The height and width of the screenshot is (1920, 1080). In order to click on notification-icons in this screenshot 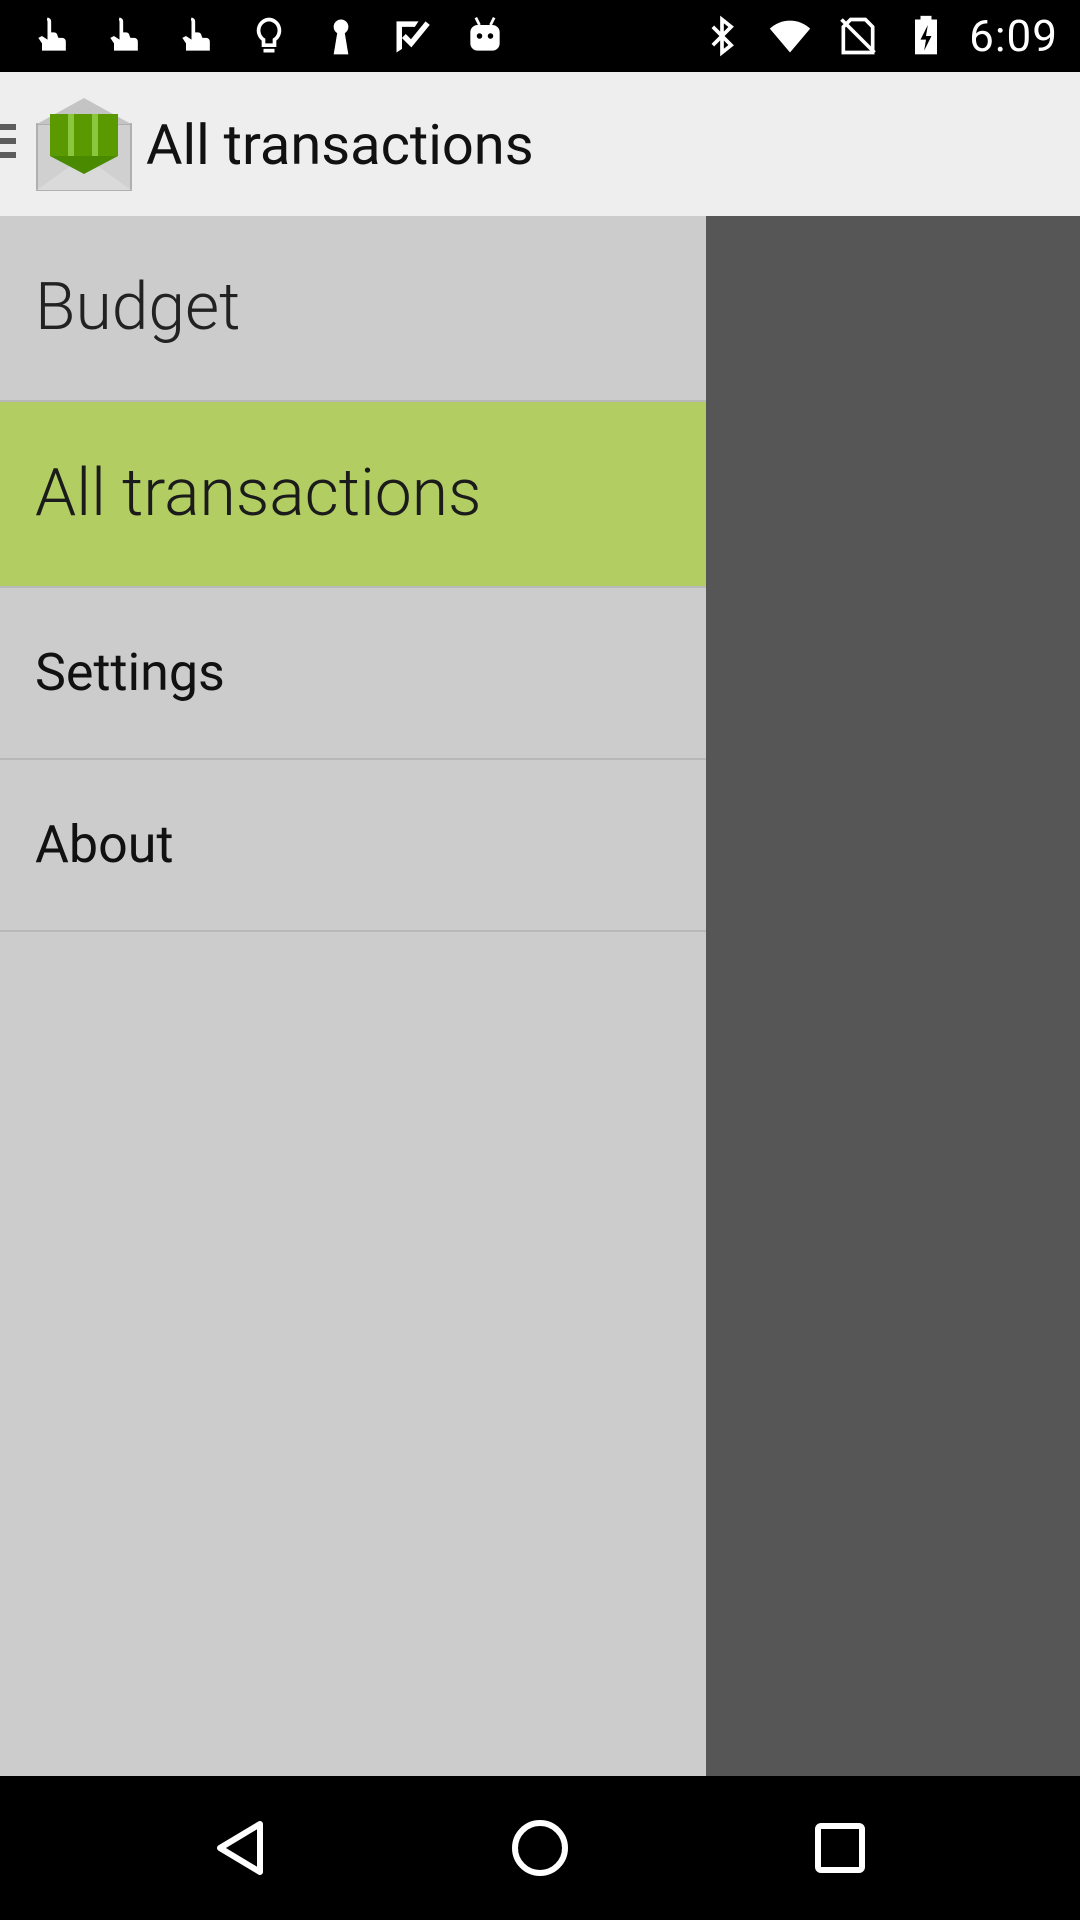, I will do `click(269, 36)`.